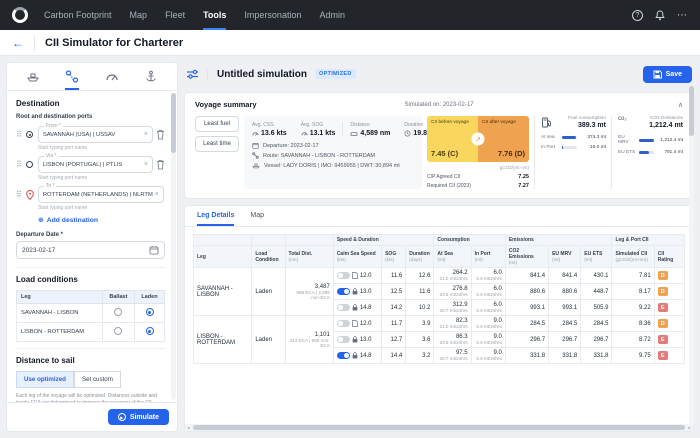 This screenshot has height=438, width=700. Describe the element at coordinates (439, 74) in the screenshot. I see `simulation-header: Untitled simulation OPTIMIZED Save` at that location.